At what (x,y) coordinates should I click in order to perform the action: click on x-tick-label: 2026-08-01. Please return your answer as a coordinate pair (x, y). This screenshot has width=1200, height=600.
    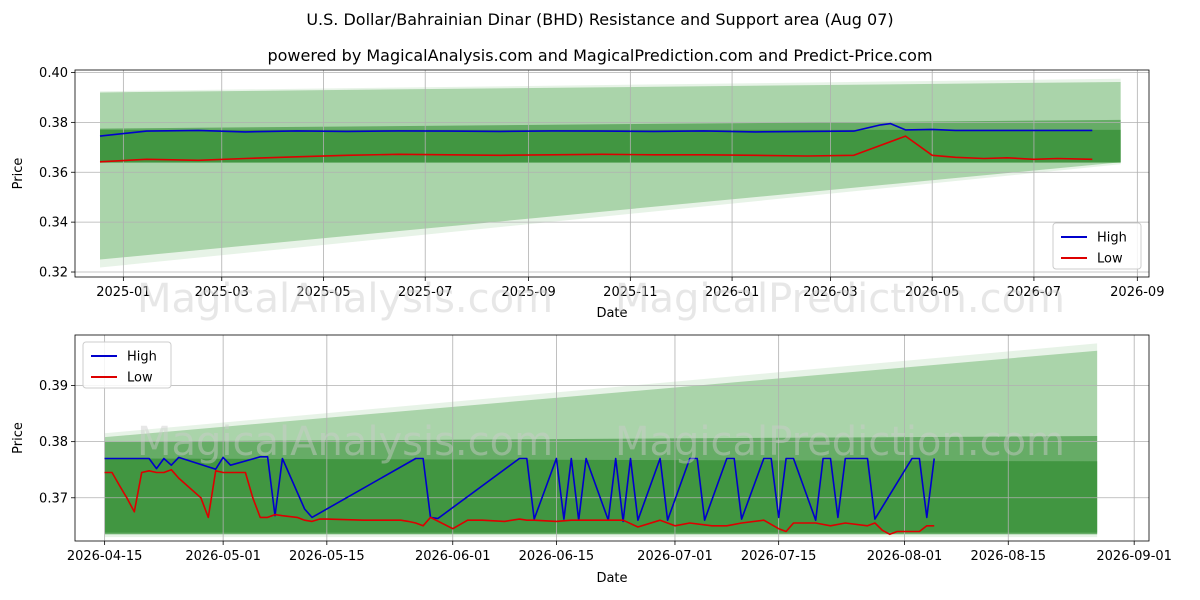
    Looking at the image, I should click on (905, 556).